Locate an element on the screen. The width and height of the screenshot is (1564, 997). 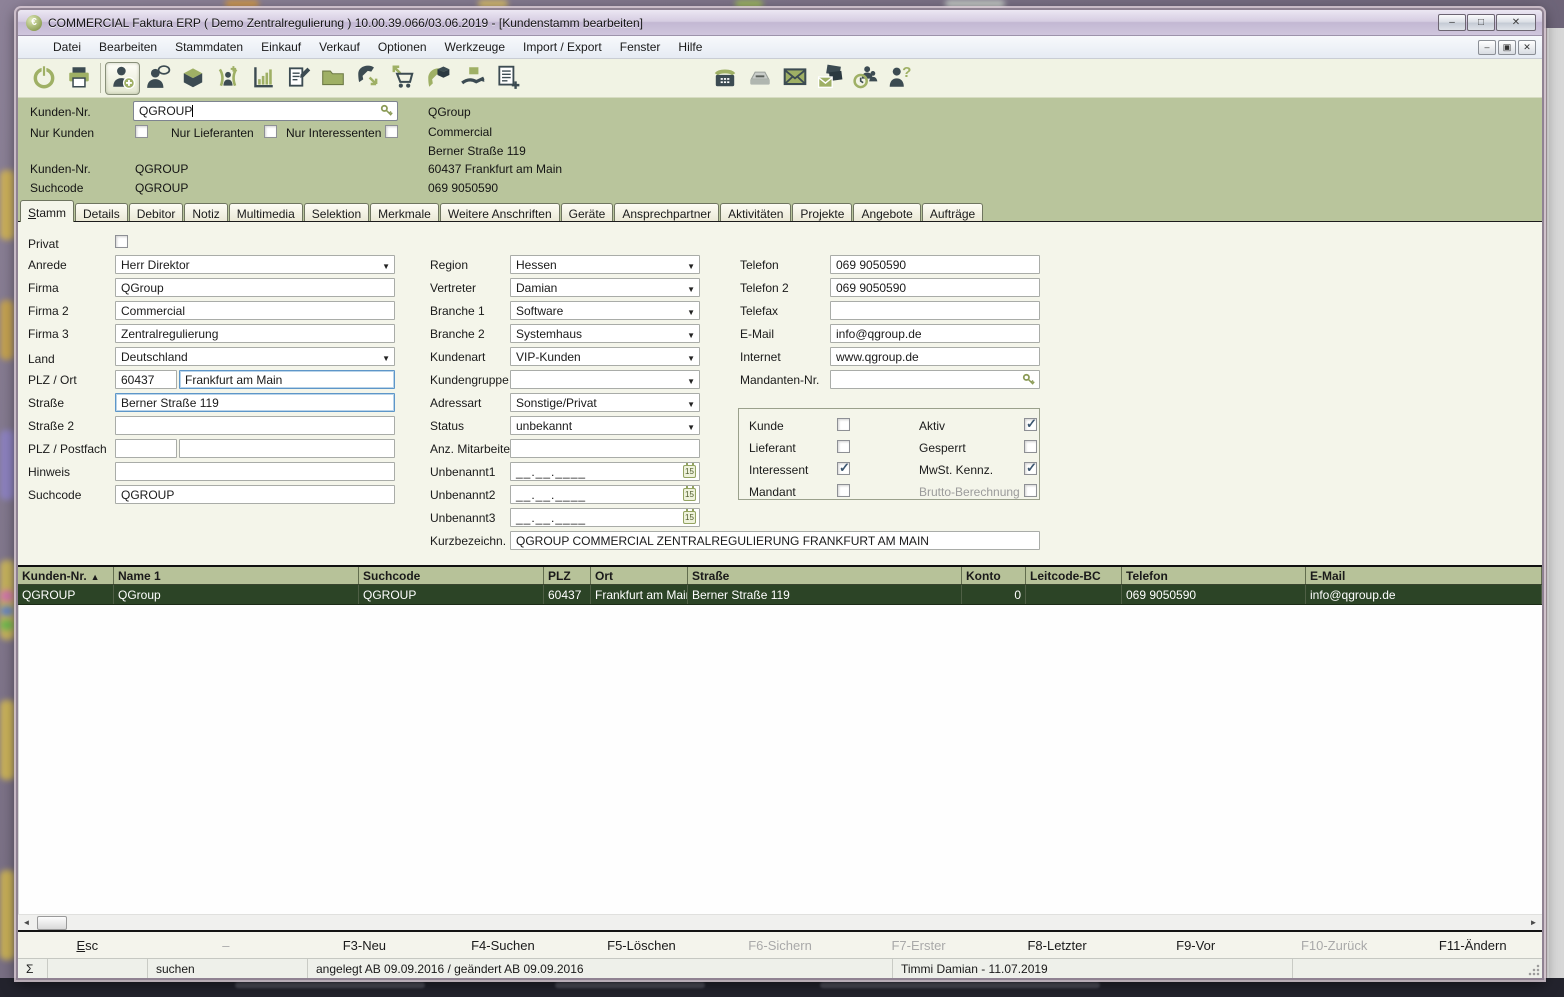
branche1-select: Software is located at coordinates (605, 310).